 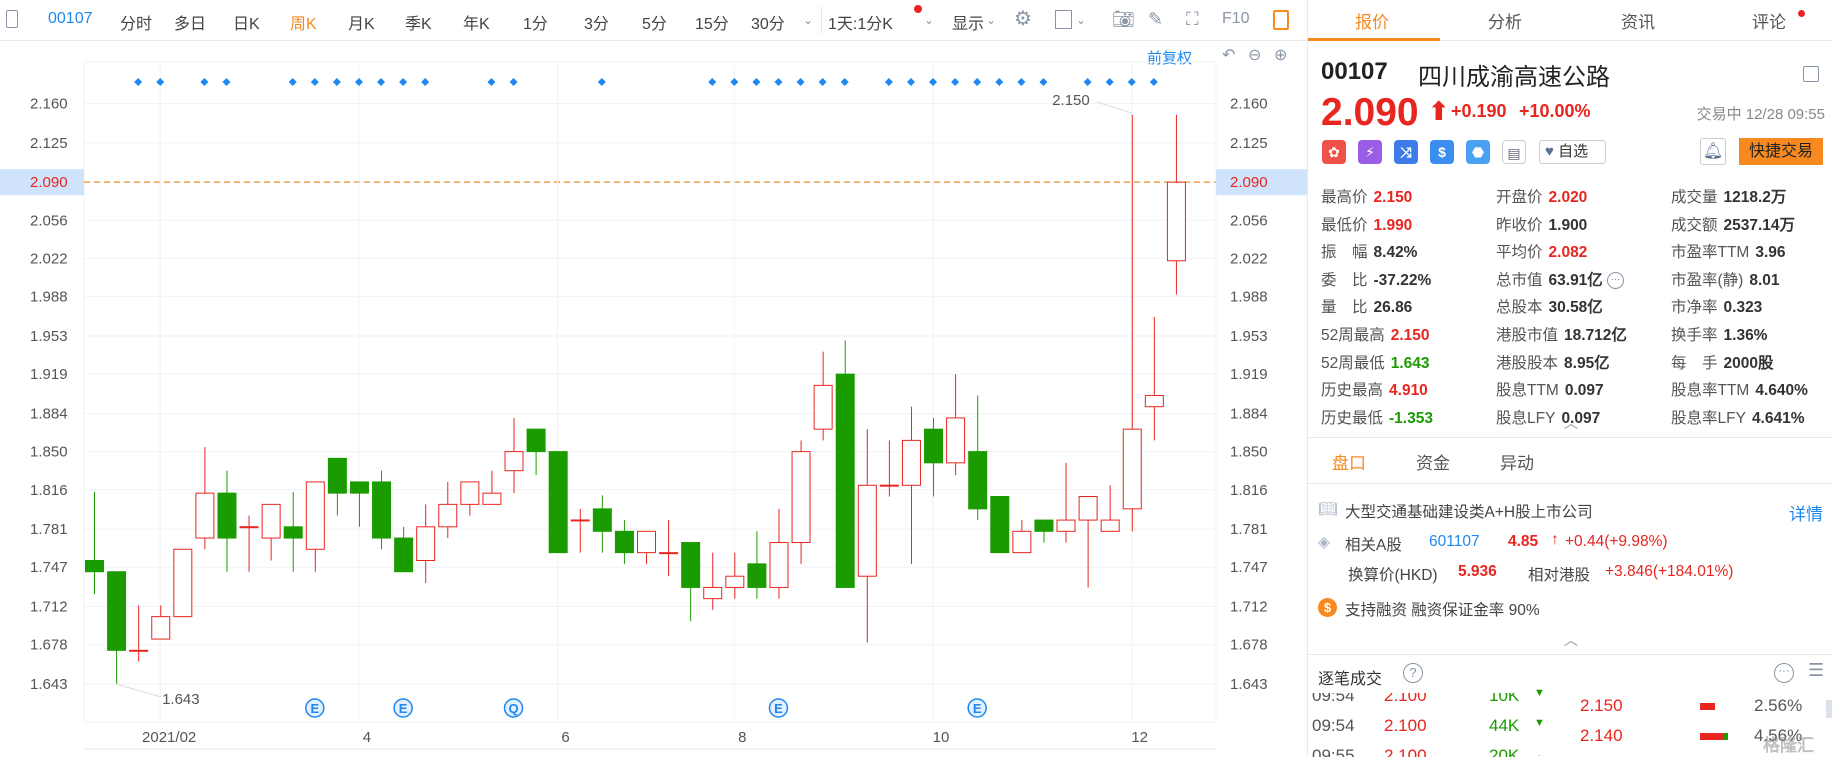 I want to click on help-icon: ?, so click(x=1413, y=673).